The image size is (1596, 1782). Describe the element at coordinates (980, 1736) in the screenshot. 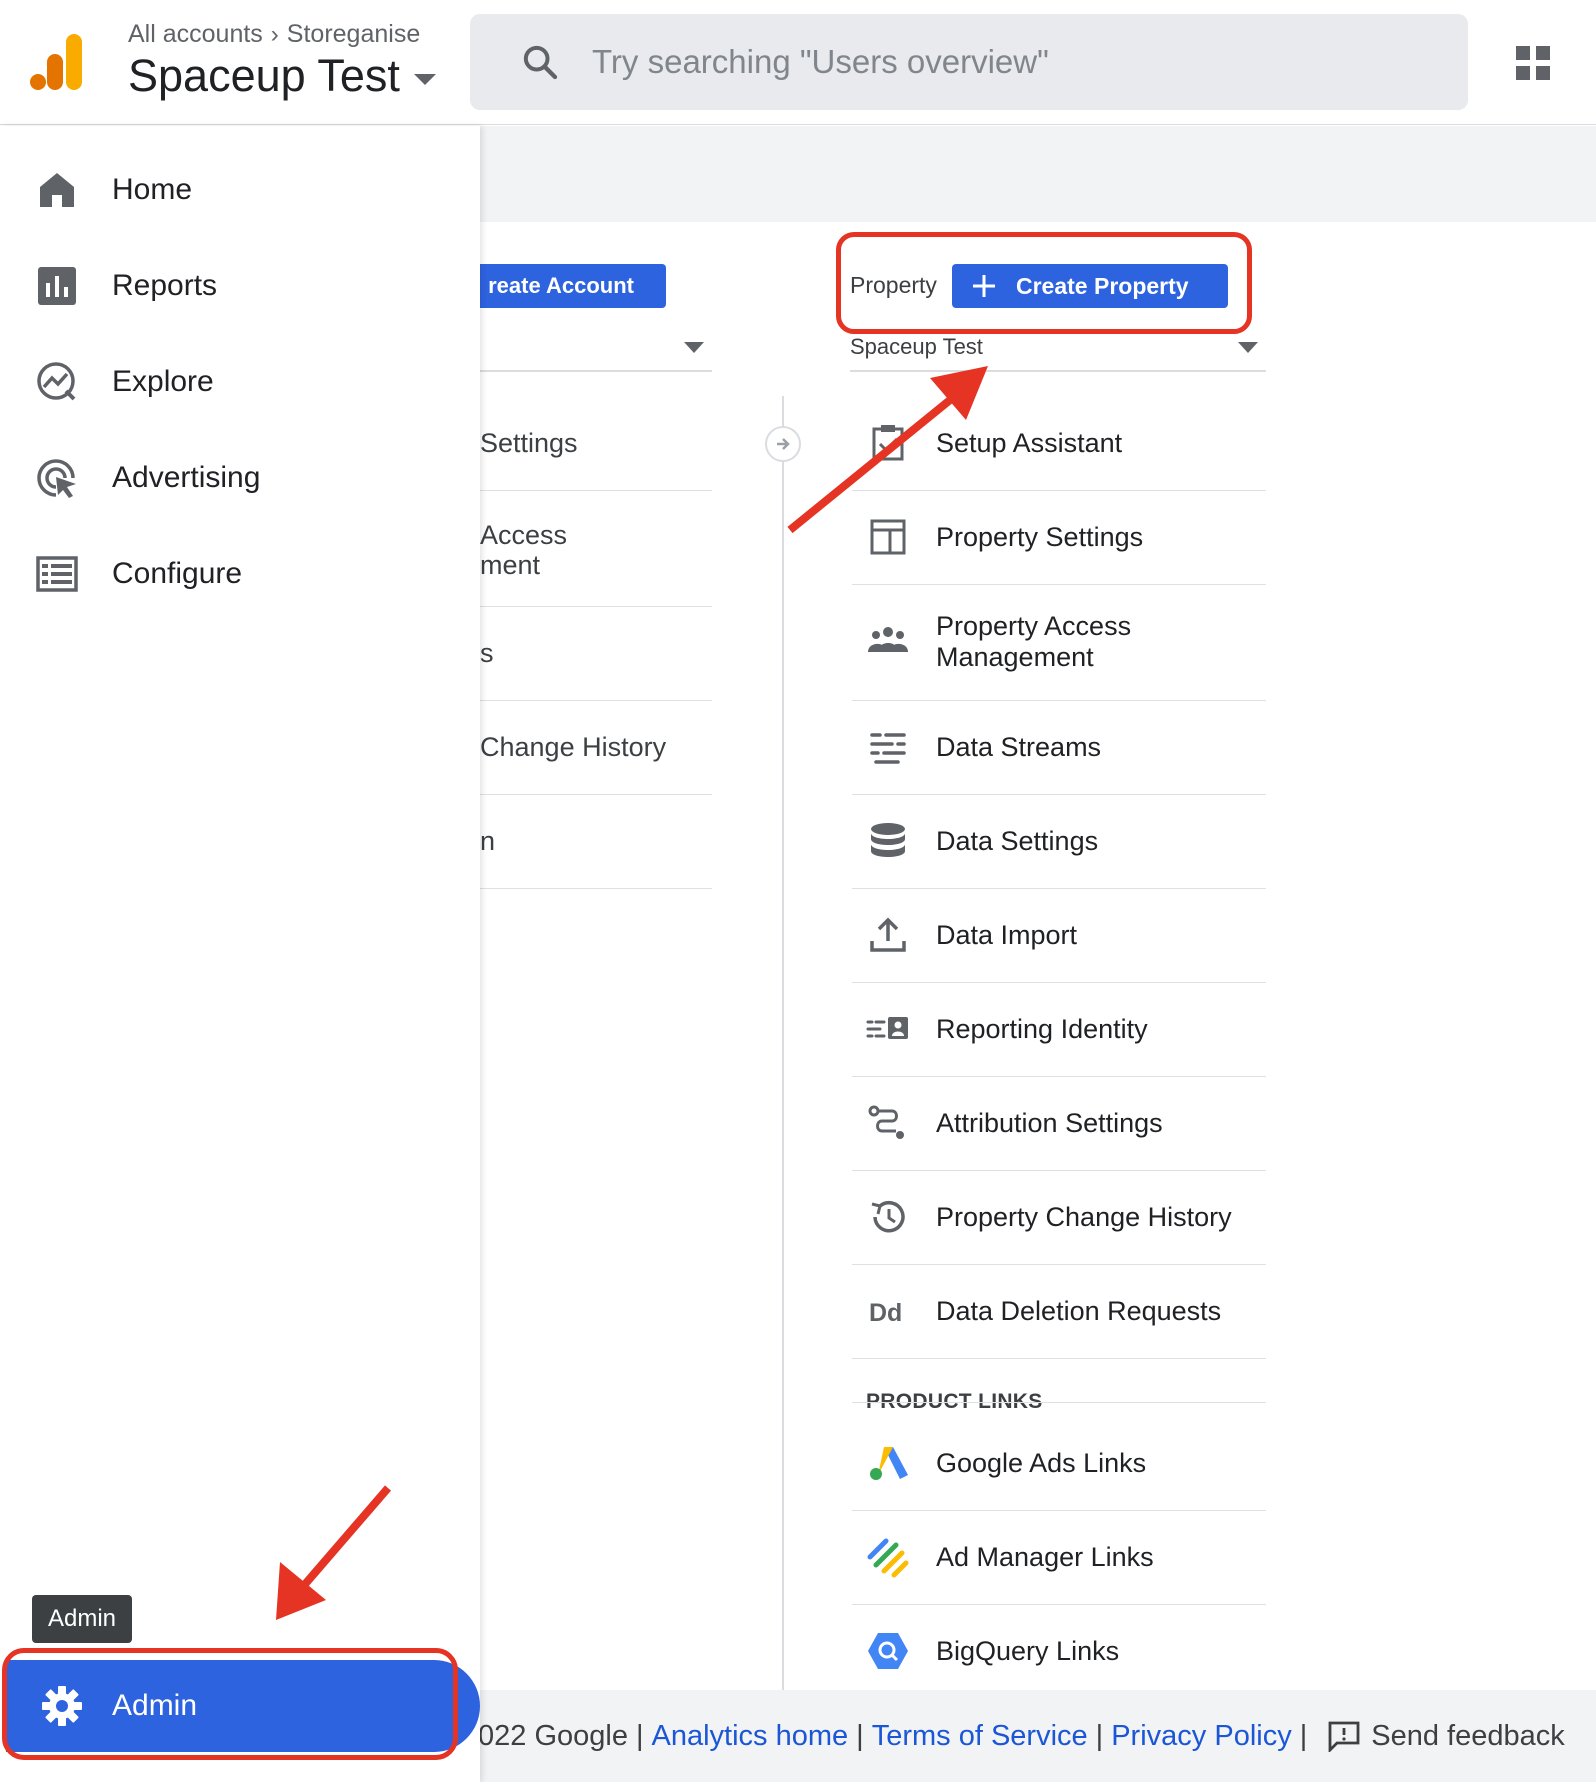

I see `terms-of-service-link: Terms of Service` at that location.